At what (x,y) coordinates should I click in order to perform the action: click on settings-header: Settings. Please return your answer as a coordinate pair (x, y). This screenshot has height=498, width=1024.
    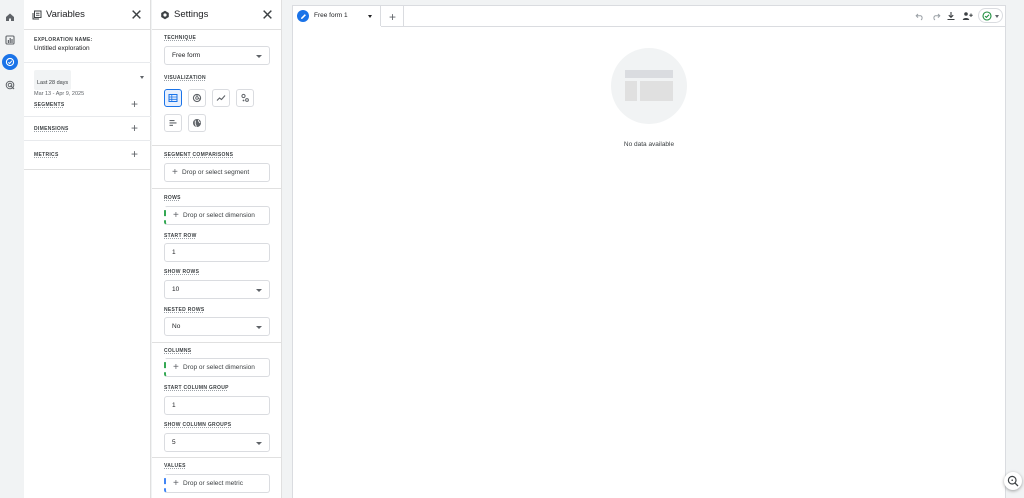
    Looking at the image, I should click on (216, 15).